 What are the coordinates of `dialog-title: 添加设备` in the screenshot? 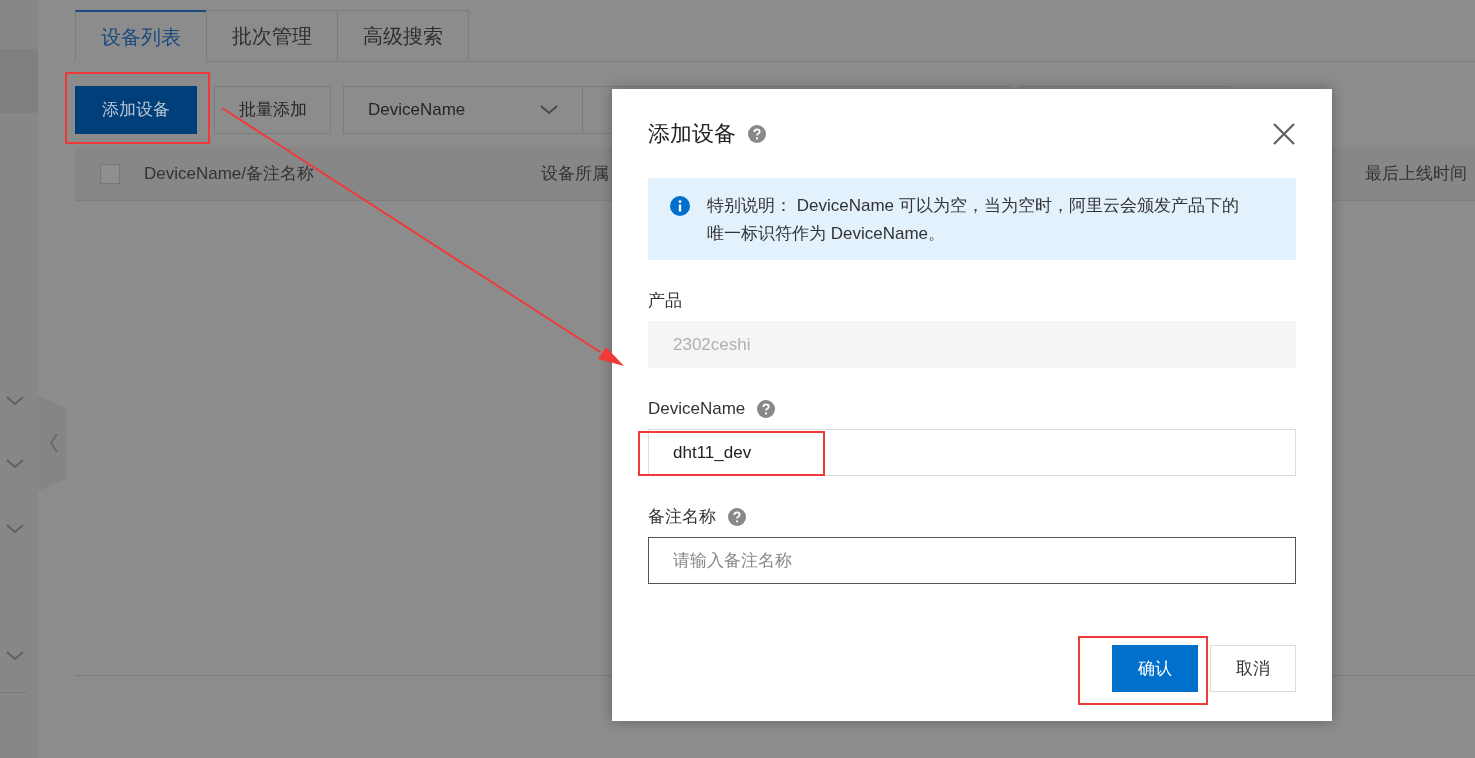 It's located at (692, 134).